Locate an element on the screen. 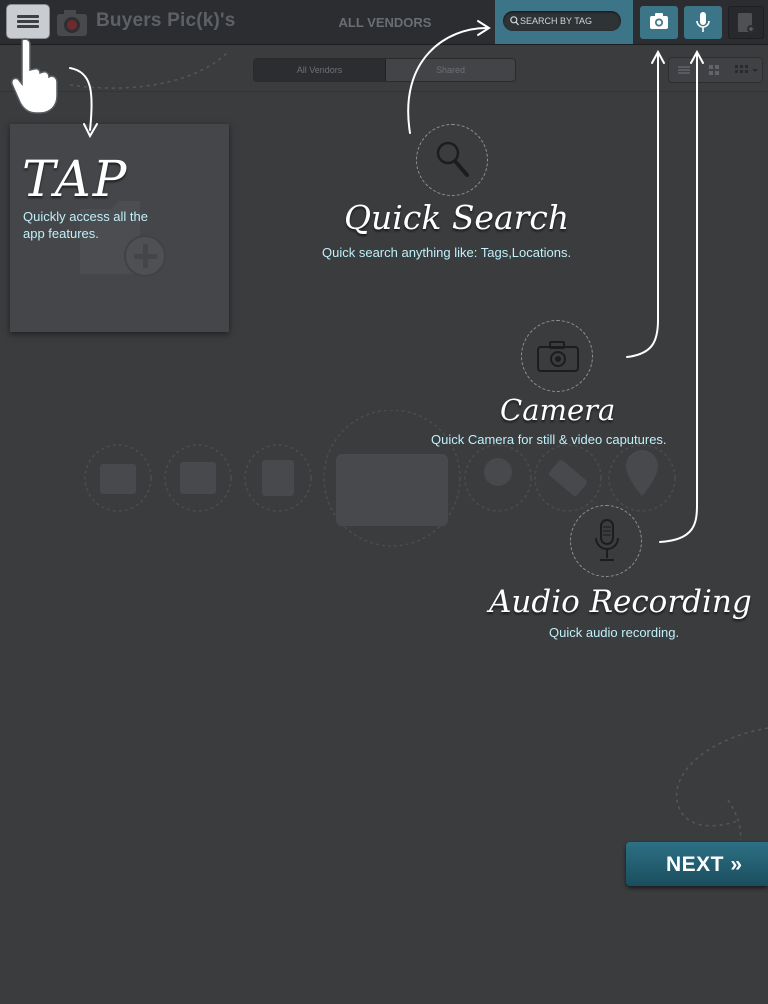 The width and height of the screenshot is (768, 1004). search-icon is located at coordinates (452, 159).